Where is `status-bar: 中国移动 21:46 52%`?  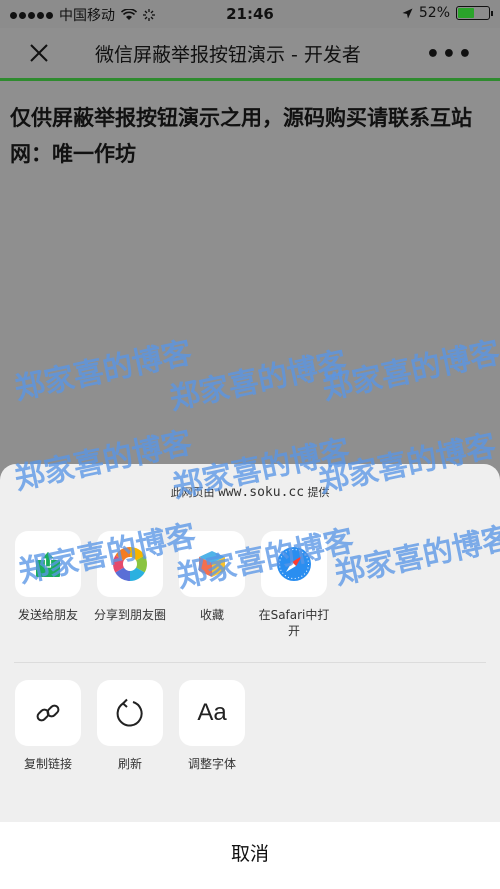
status-bar: 中国移动 21:46 52% is located at coordinates (250, 14).